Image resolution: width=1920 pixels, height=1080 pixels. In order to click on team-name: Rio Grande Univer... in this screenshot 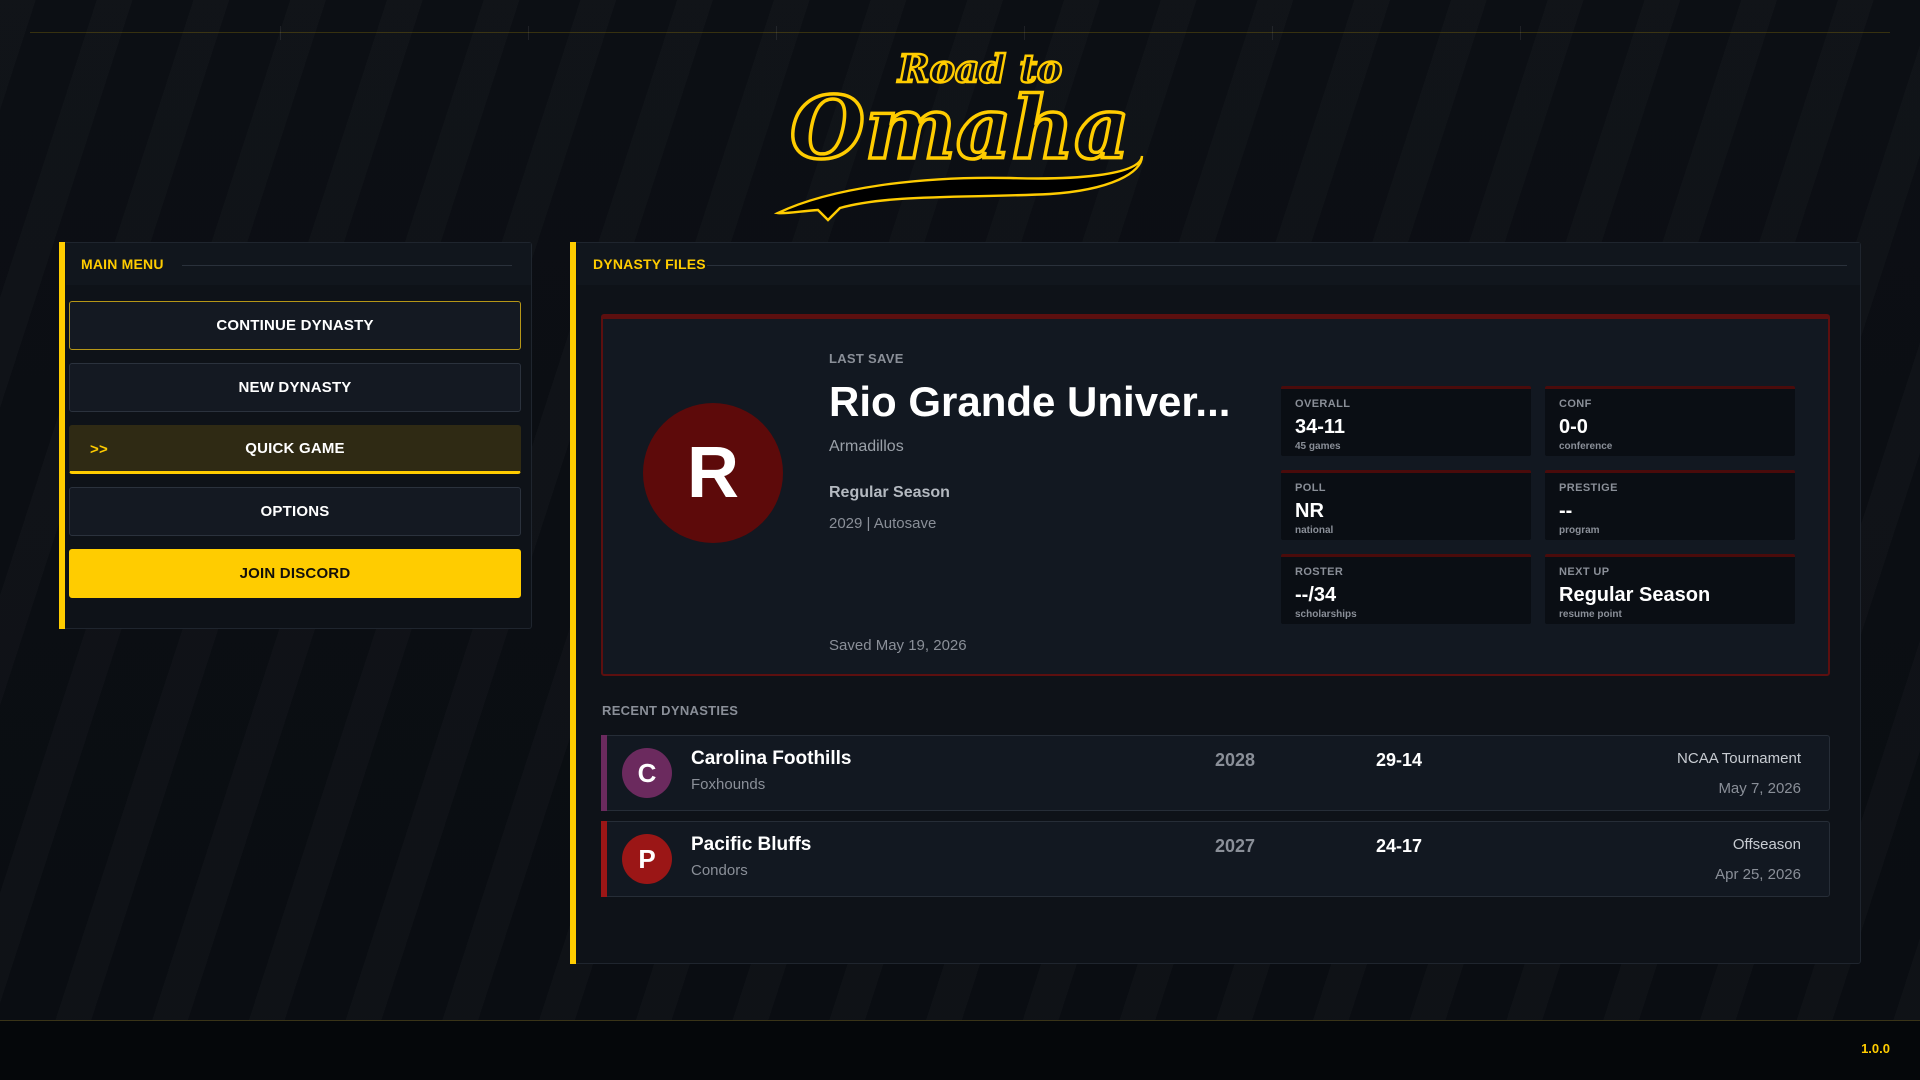, I will do `click(1030, 401)`.